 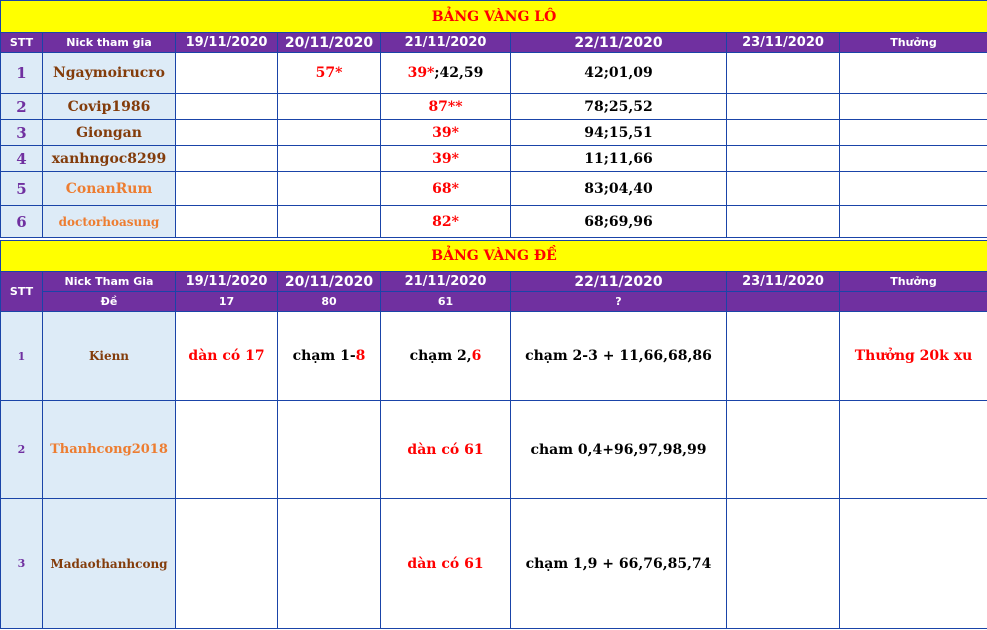 What do you see at coordinates (109, 188) in the screenshot?
I see `nick-cell: ConanRum` at bounding box center [109, 188].